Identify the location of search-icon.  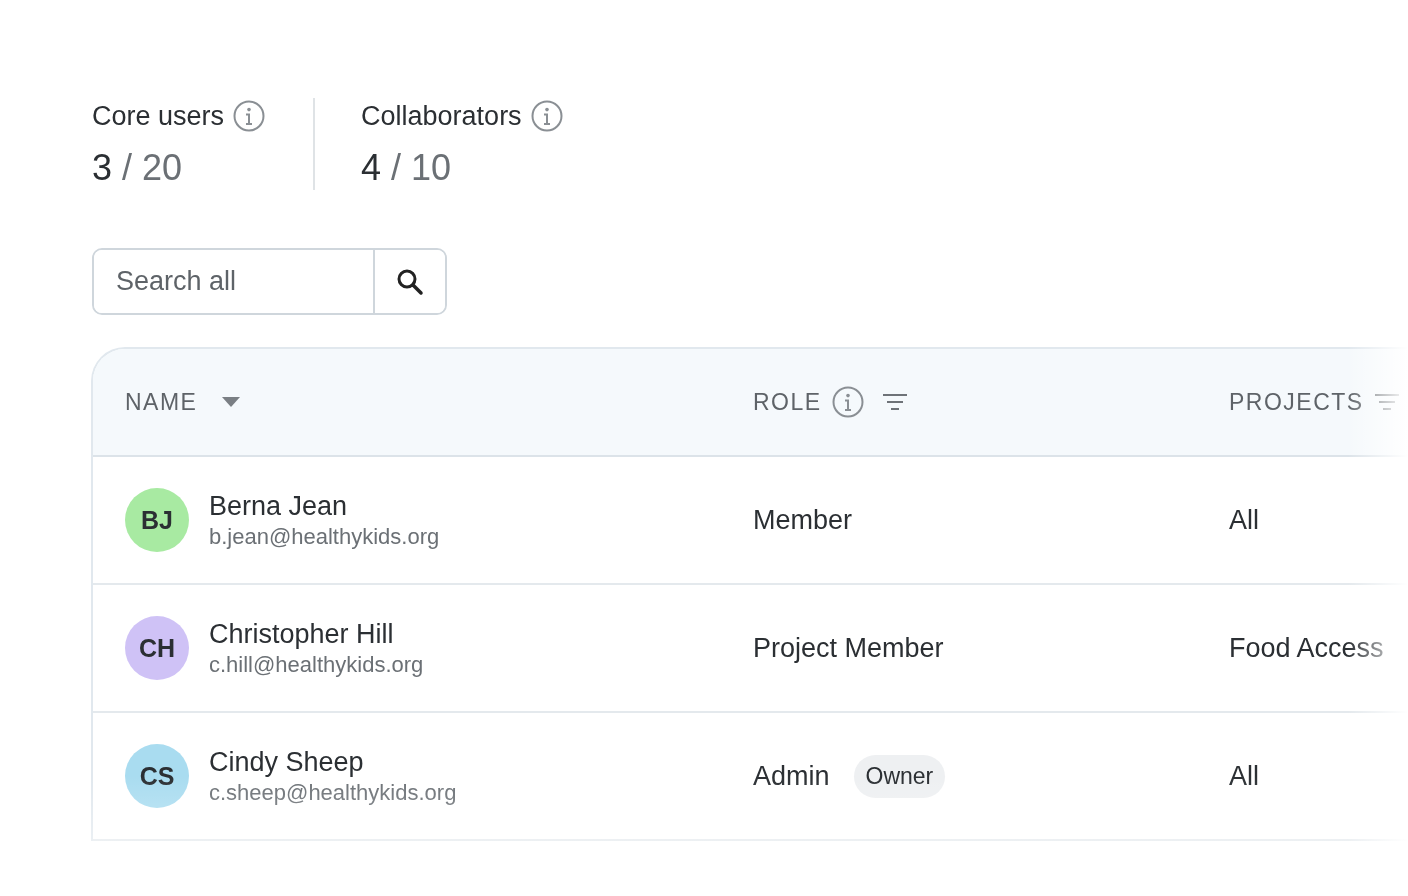
(410, 281).